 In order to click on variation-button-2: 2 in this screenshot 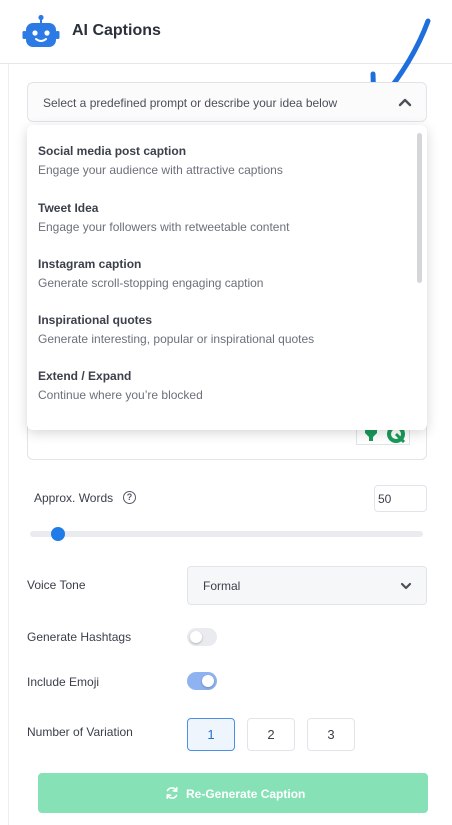, I will do `click(271, 734)`.